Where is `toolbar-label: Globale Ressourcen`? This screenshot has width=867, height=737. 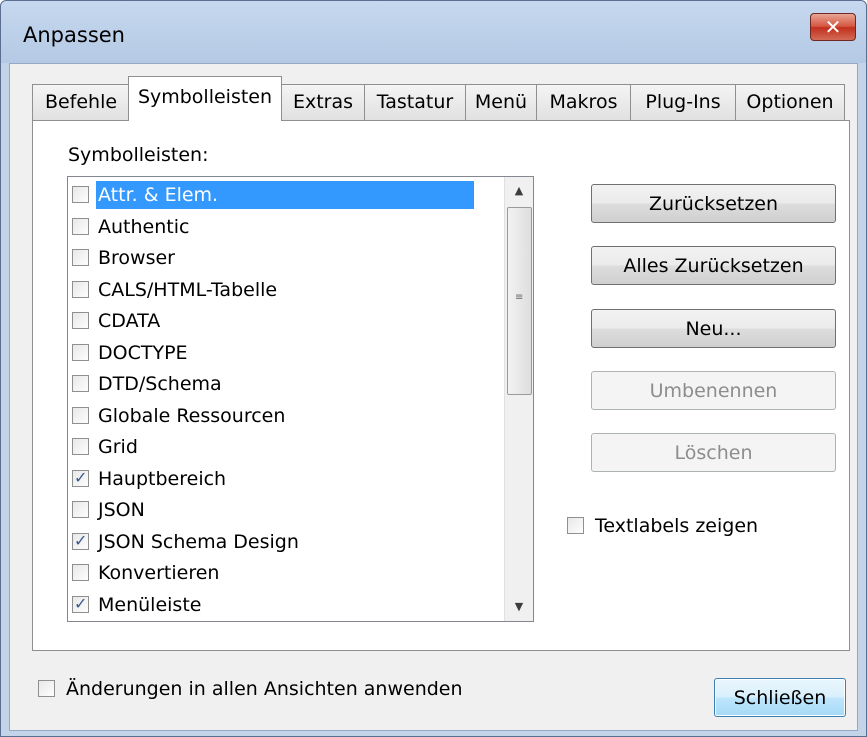 toolbar-label: Globale Ressourcen is located at coordinates (192, 415).